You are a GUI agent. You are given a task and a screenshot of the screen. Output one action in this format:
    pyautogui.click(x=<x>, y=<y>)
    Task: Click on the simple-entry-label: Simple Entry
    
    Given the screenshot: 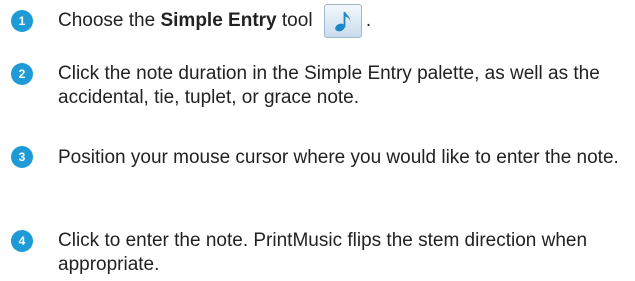 What is the action you would take?
    pyautogui.click(x=218, y=20)
    